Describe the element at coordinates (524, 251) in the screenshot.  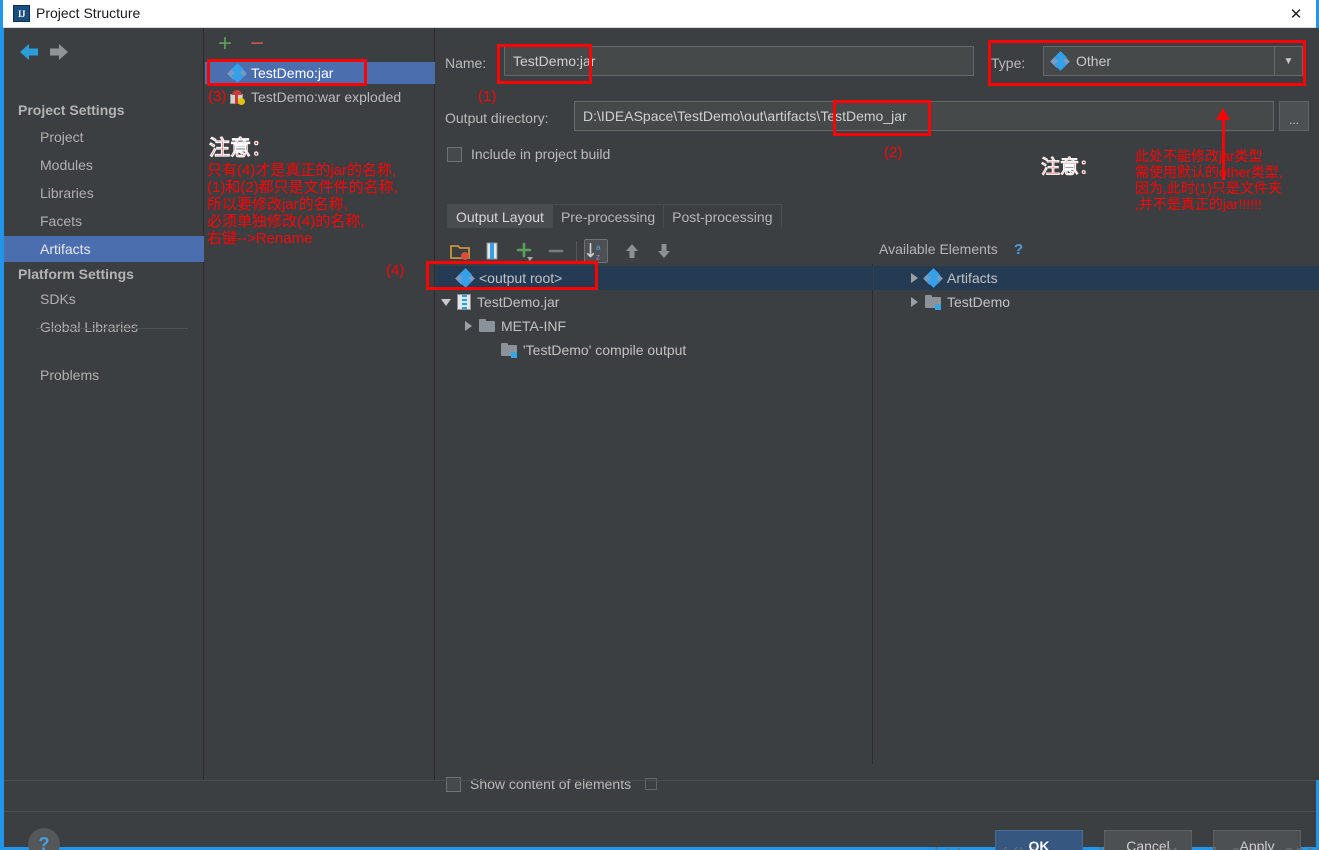
I see `add-copy-icon` at that location.